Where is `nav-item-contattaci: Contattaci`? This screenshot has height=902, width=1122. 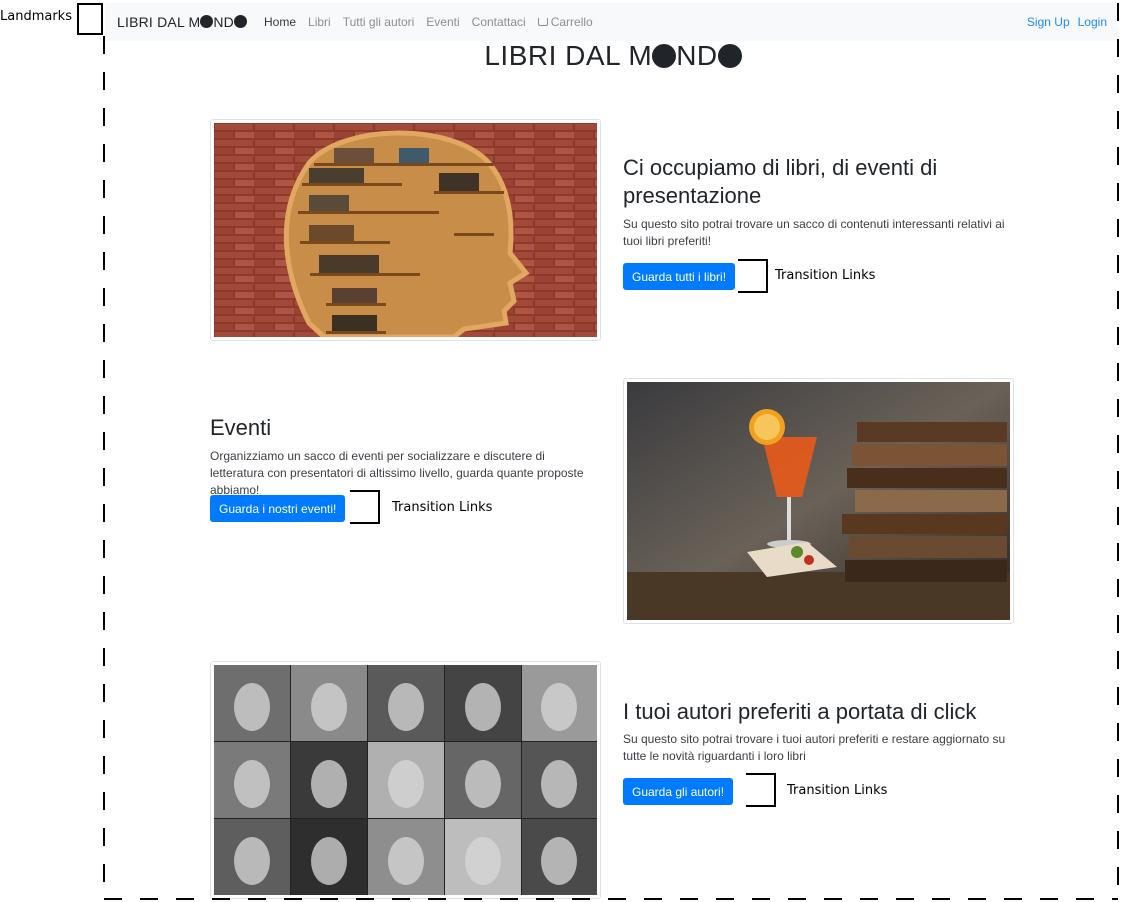 nav-item-contattaci: Contattaci is located at coordinates (499, 22).